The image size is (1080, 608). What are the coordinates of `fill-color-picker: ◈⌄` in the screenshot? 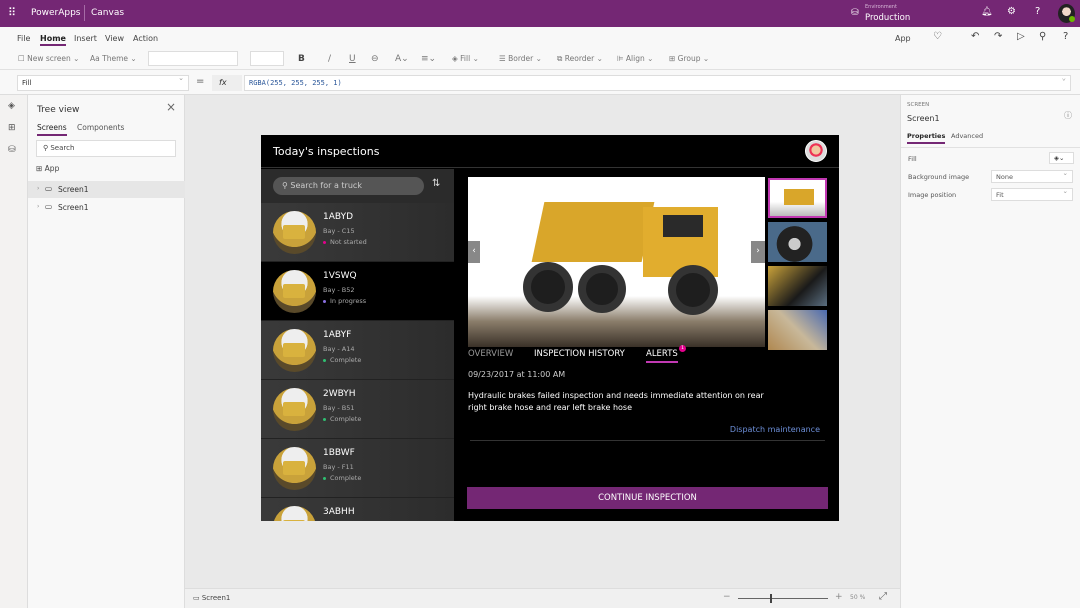 It's located at (1061, 158).